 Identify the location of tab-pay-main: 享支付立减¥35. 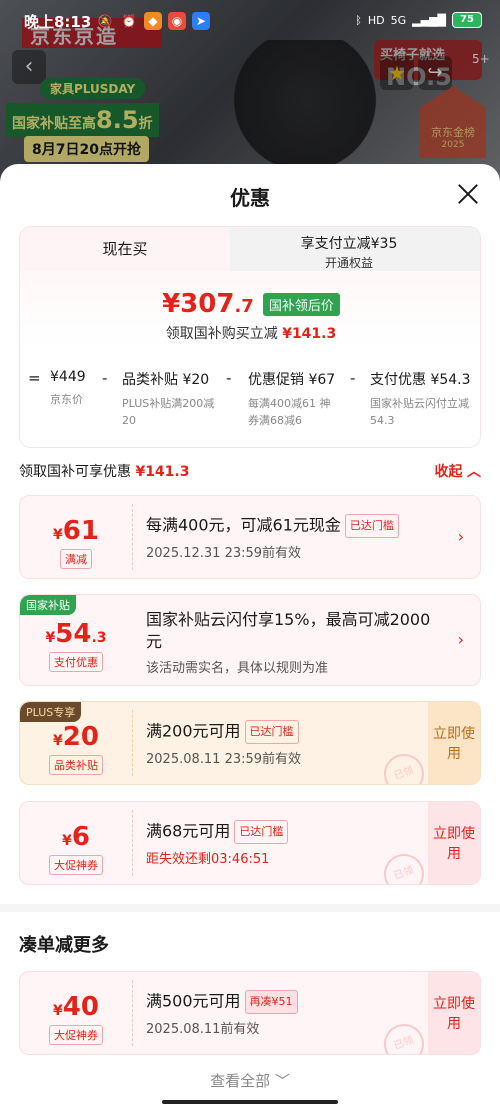
(349, 244).